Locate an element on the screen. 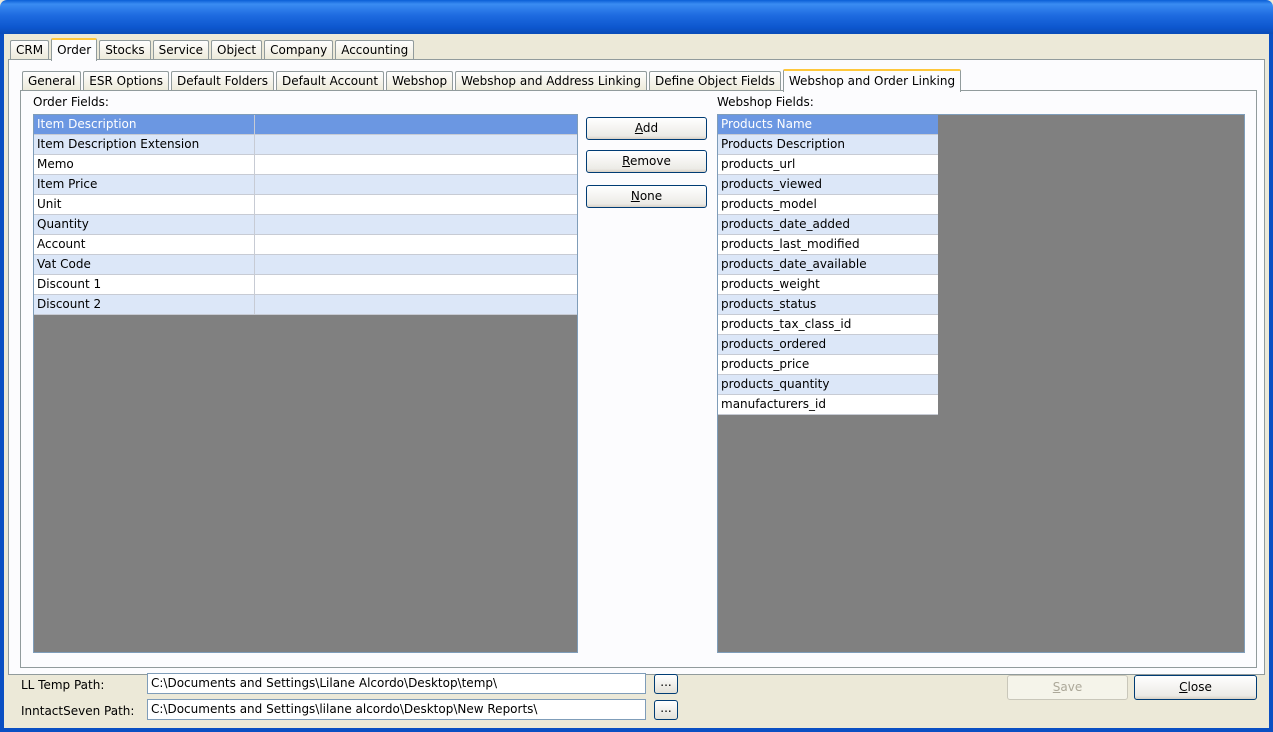 The image size is (1273, 732). tab-company: Company is located at coordinates (299, 50).